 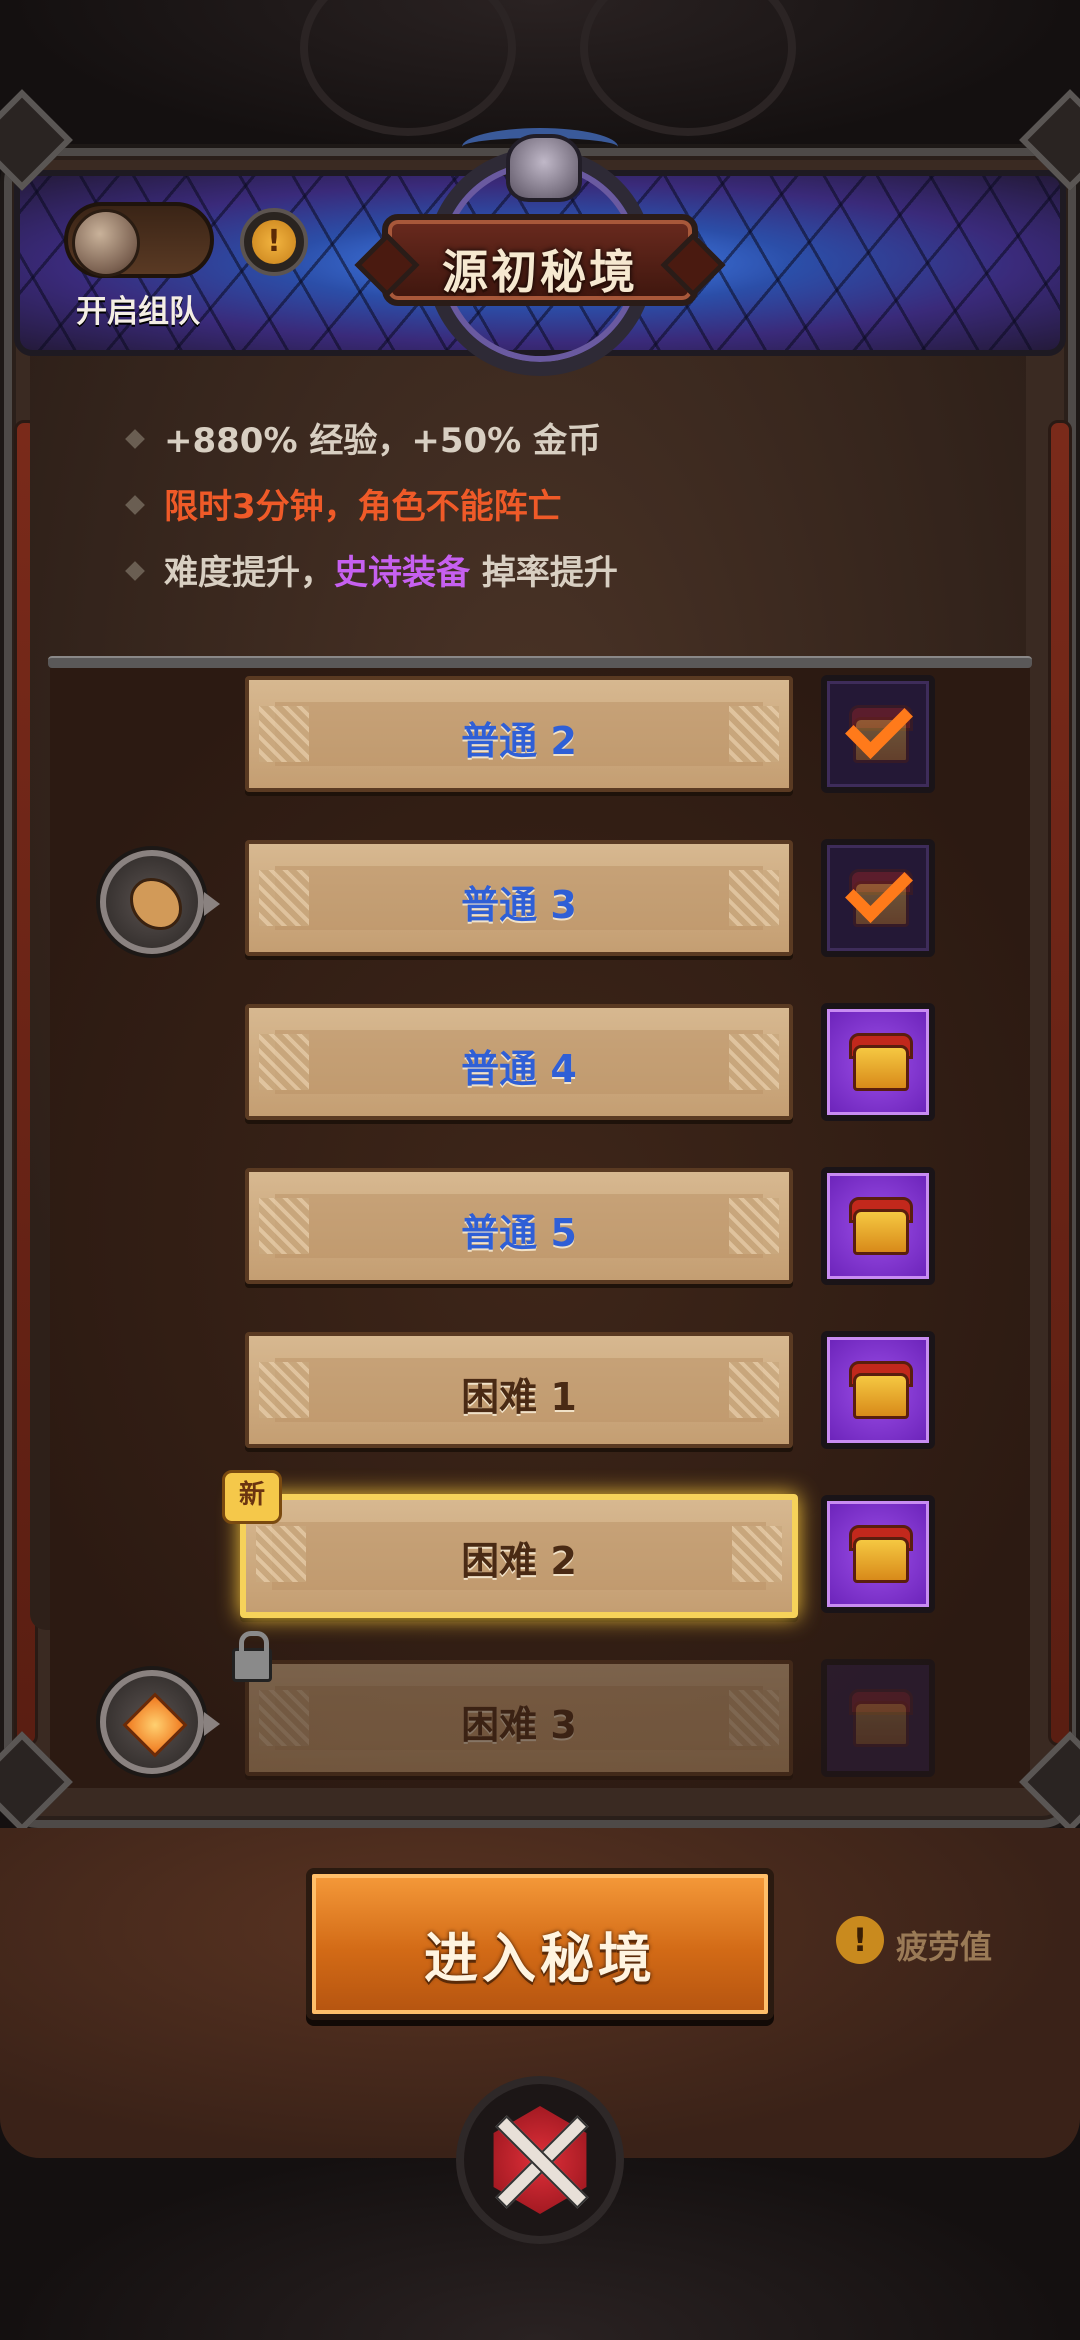 What do you see at coordinates (540, 1944) in the screenshot?
I see `enter-dungeon-button: 进入秘境` at bounding box center [540, 1944].